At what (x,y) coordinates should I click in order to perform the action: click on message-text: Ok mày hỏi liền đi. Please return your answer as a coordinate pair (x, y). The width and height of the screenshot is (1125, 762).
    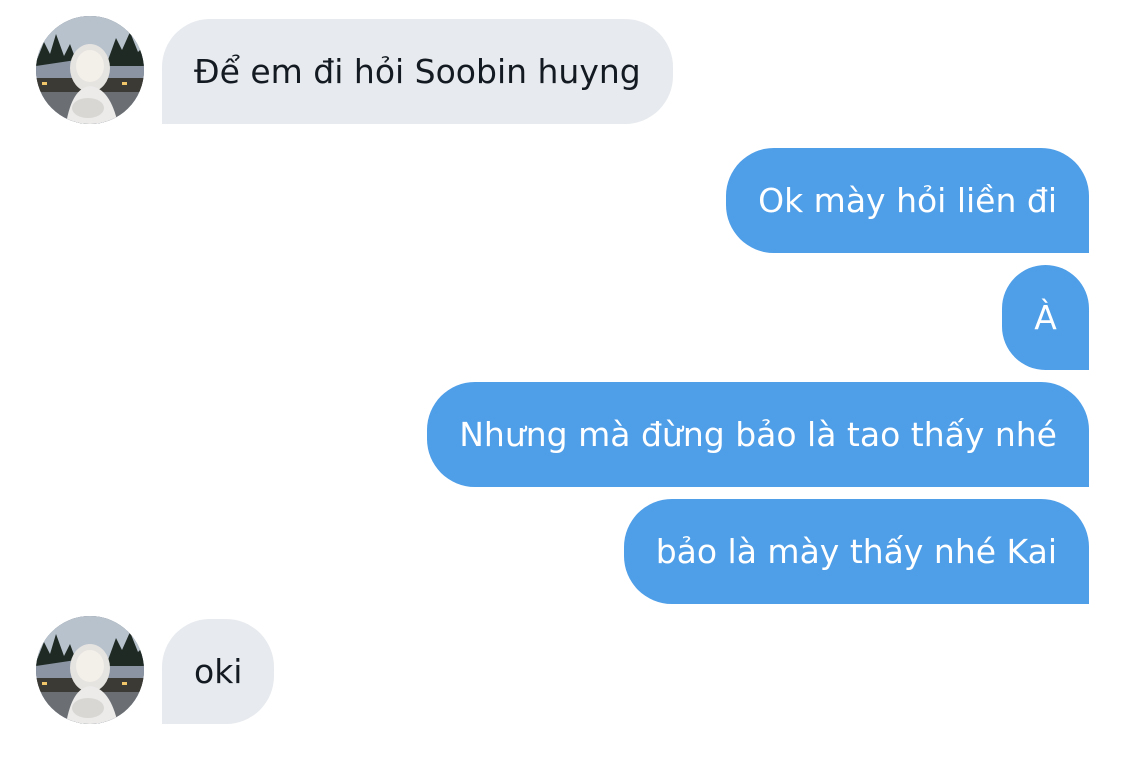
    Looking at the image, I should click on (907, 200).